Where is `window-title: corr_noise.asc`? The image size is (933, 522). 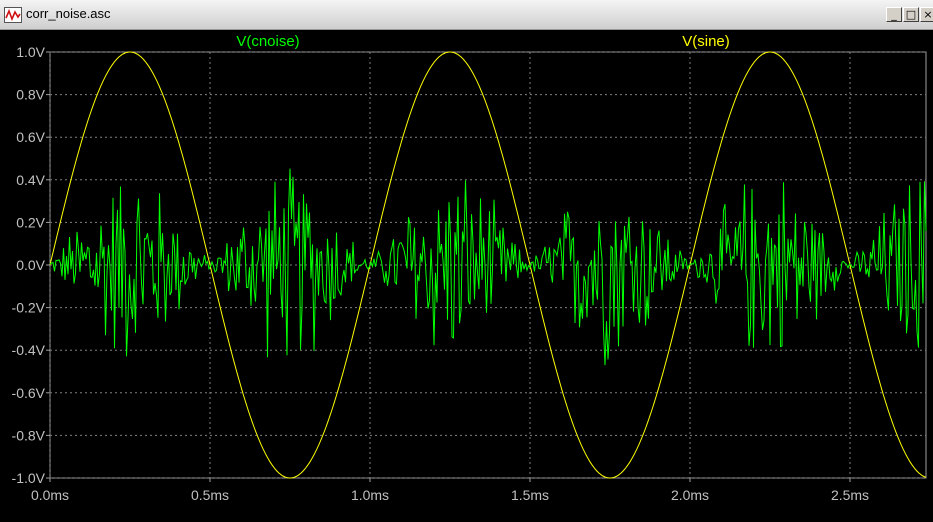
window-title: corr_noise.asc is located at coordinates (68, 13).